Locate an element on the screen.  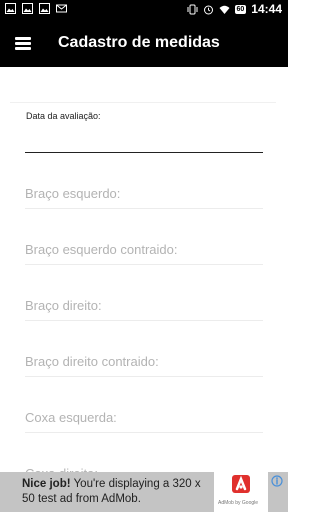
system-icons: 60 14:44 is located at coordinates (234, 9).